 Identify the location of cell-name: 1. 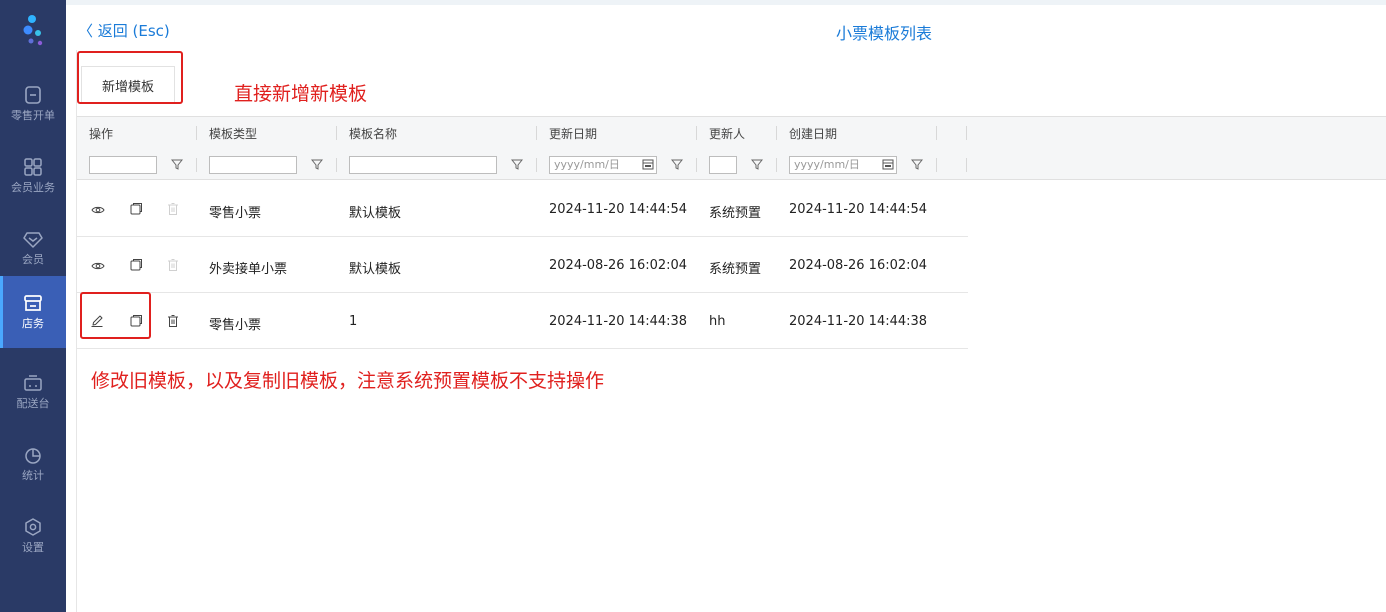
(353, 321).